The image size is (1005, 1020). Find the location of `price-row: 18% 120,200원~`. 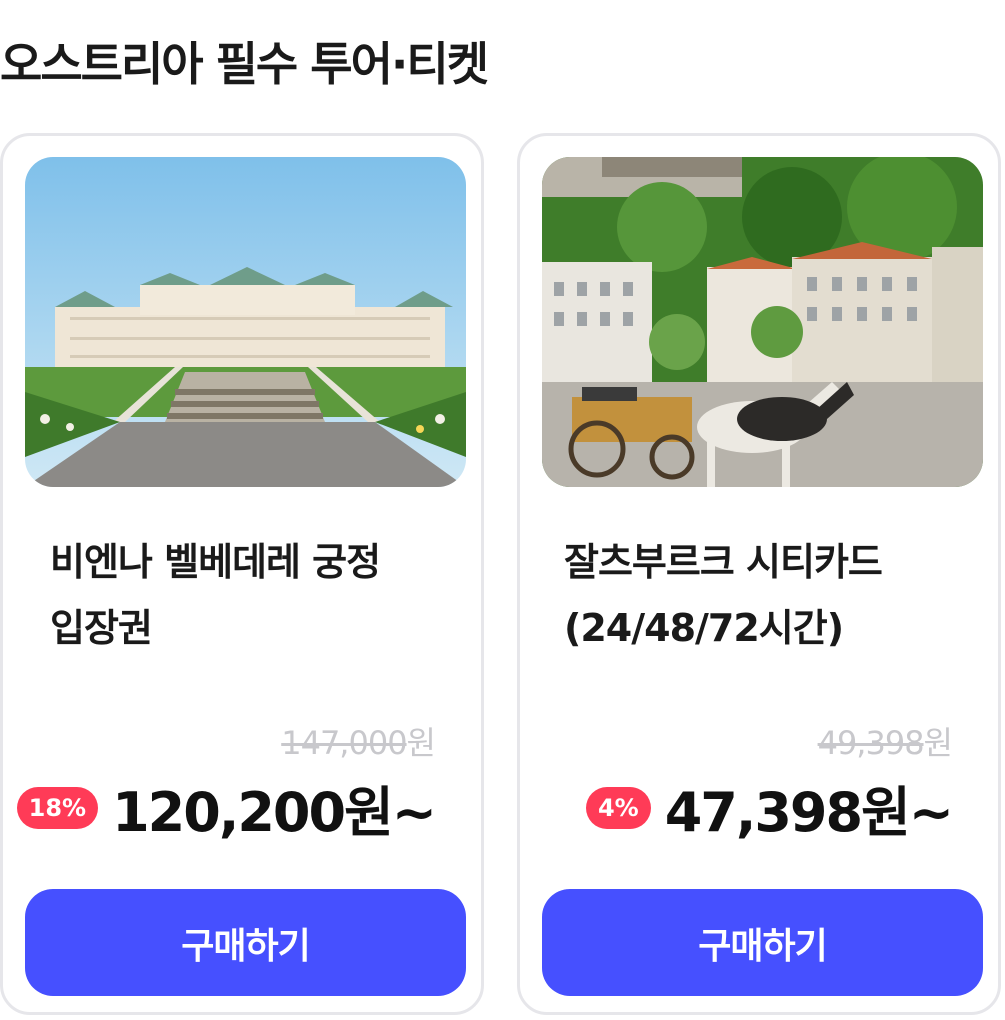

price-row: 18% 120,200원~ is located at coordinates (226, 807).